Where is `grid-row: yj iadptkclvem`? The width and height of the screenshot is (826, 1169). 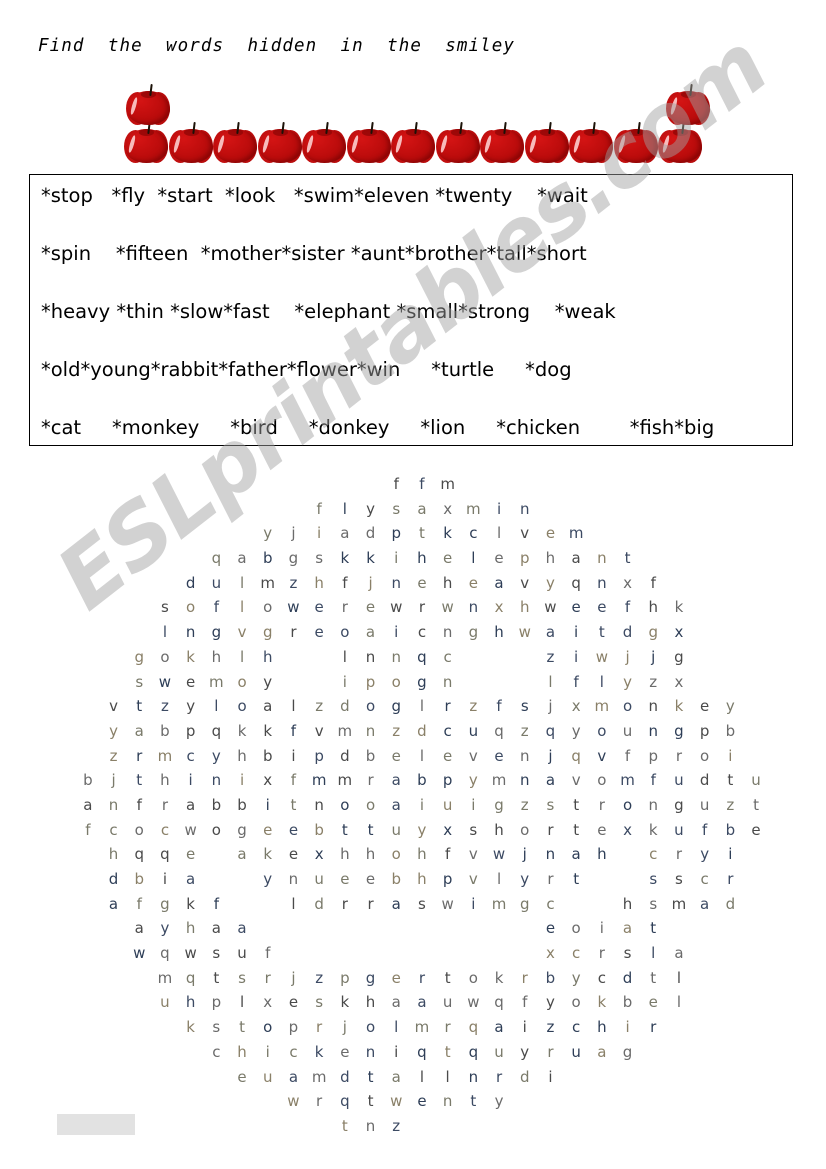 grid-row: yj iadptkclvem is located at coordinates (413, 535).